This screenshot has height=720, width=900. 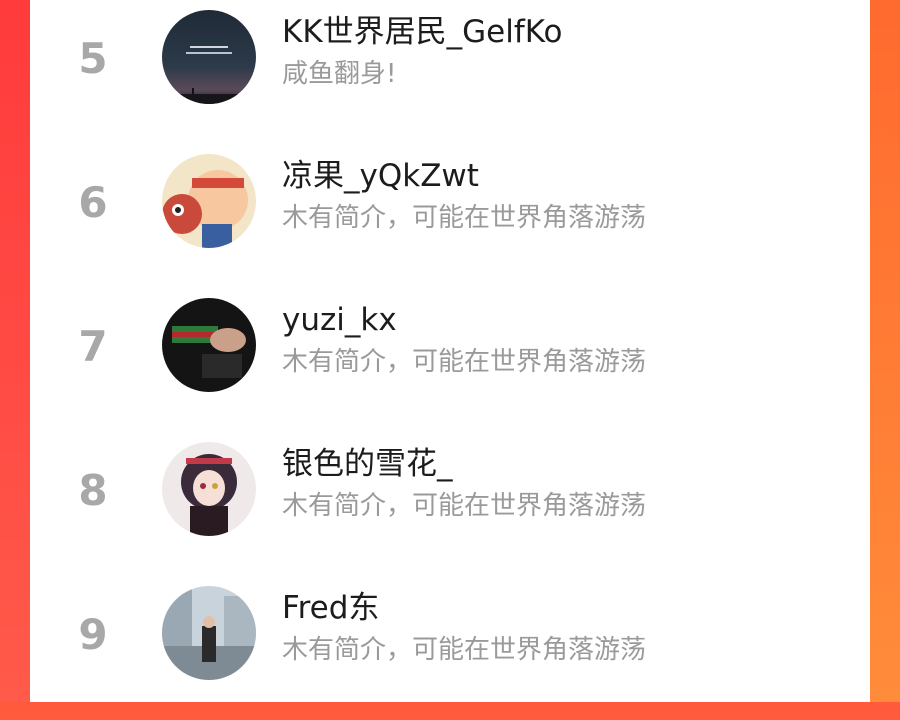 I want to click on user-bio: 咸鱼翻身!, so click(x=339, y=74).